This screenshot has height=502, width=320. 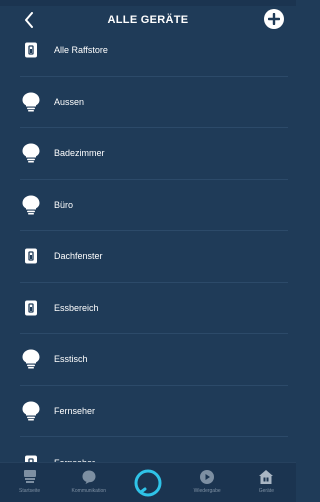 What do you see at coordinates (274, 19) in the screenshot?
I see `plus-icon` at bounding box center [274, 19].